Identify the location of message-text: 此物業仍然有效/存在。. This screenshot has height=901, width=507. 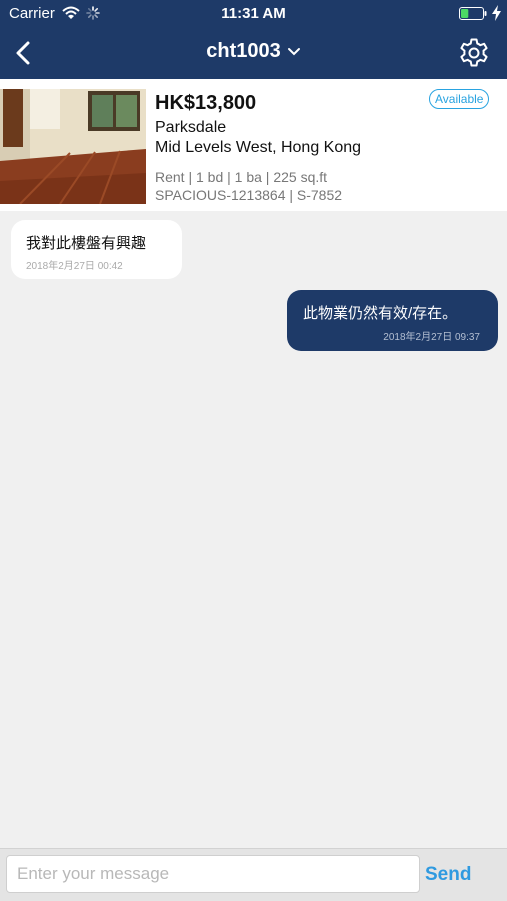
(380, 313).